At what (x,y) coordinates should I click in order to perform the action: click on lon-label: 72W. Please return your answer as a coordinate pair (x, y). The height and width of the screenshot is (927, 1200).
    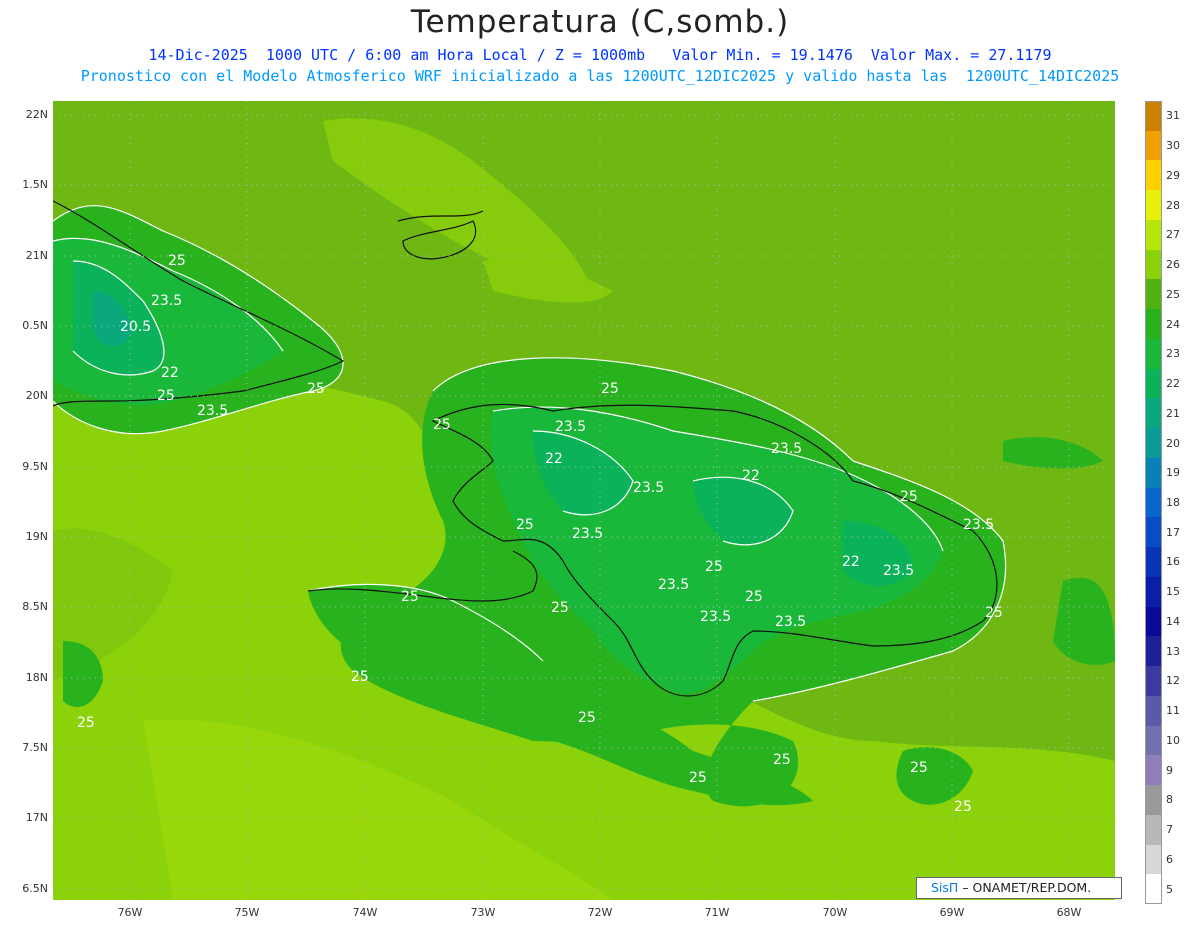
    Looking at the image, I should click on (600, 912).